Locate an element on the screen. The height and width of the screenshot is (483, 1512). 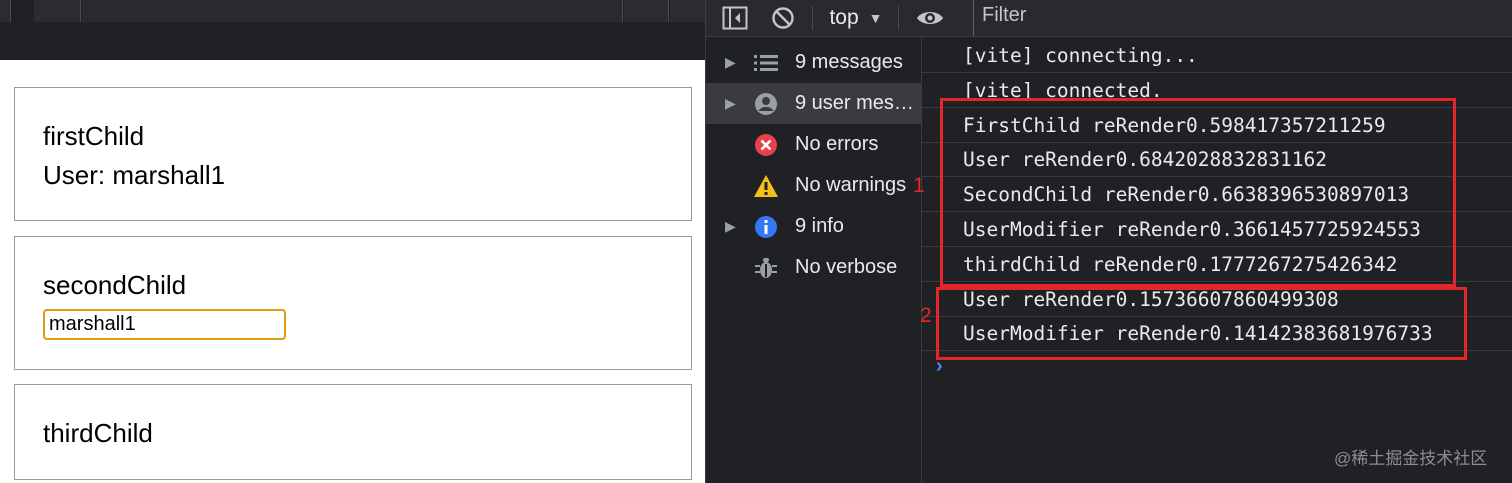
third-child-card: thirdChild is located at coordinates (353, 432).